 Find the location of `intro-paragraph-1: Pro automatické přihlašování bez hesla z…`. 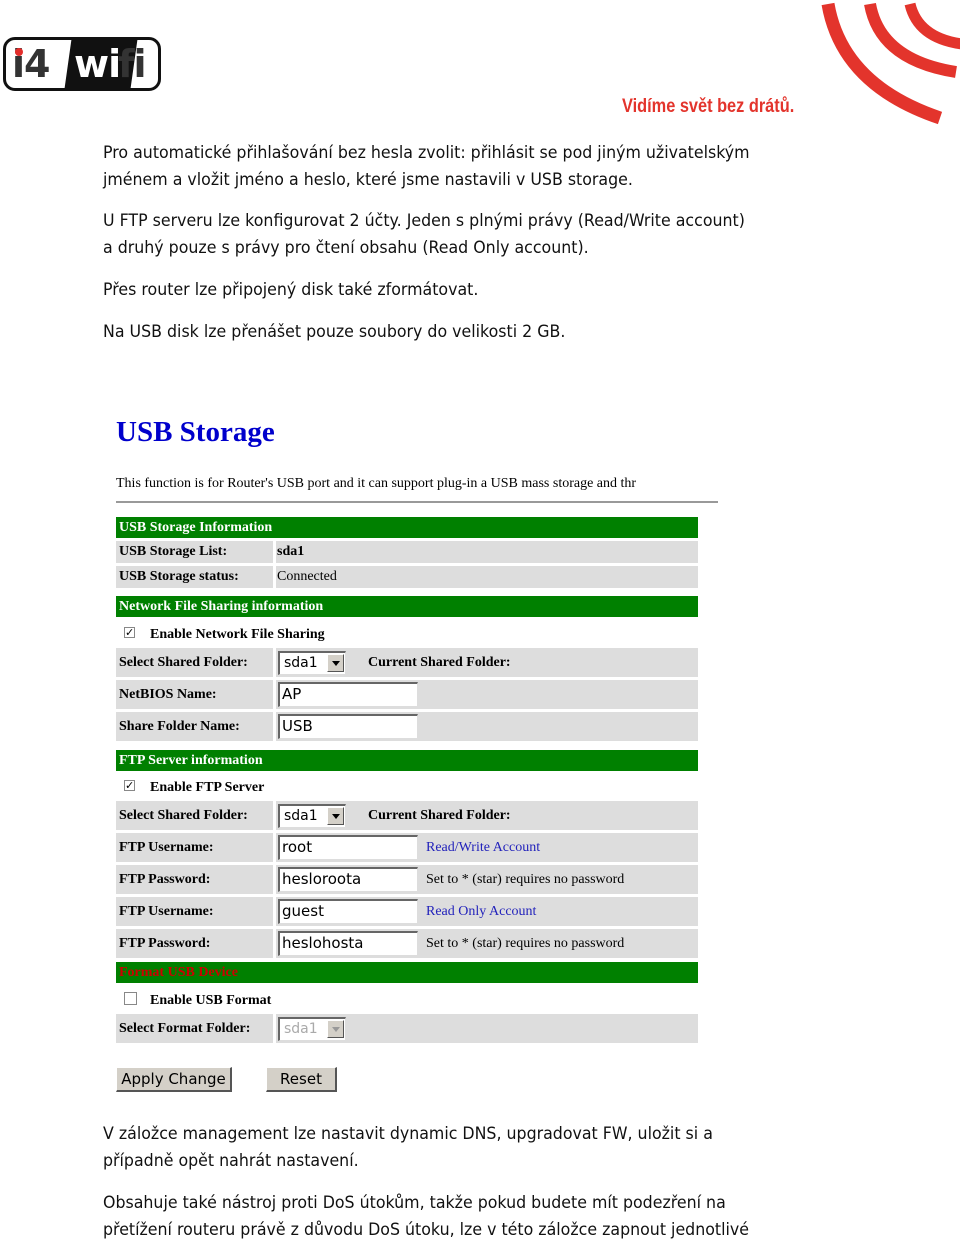

intro-paragraph-1: Pro automatické přihlašování bez hesla z… is located at coordinates (426, 166).